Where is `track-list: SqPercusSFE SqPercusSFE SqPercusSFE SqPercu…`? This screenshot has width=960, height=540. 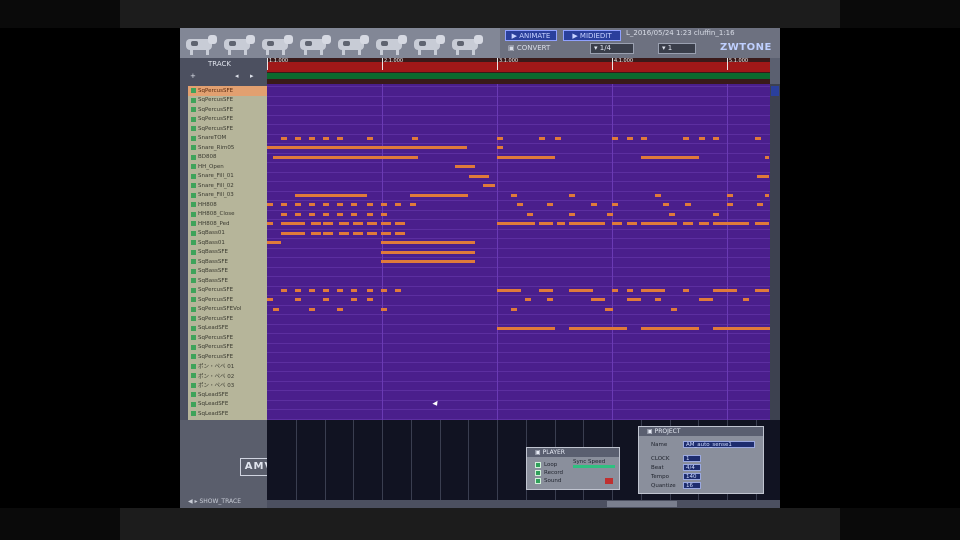
track-list: SqPercusSFE SqPercusSFE SqPercusSFE SqPercu… is located at coordinates (227, 253).